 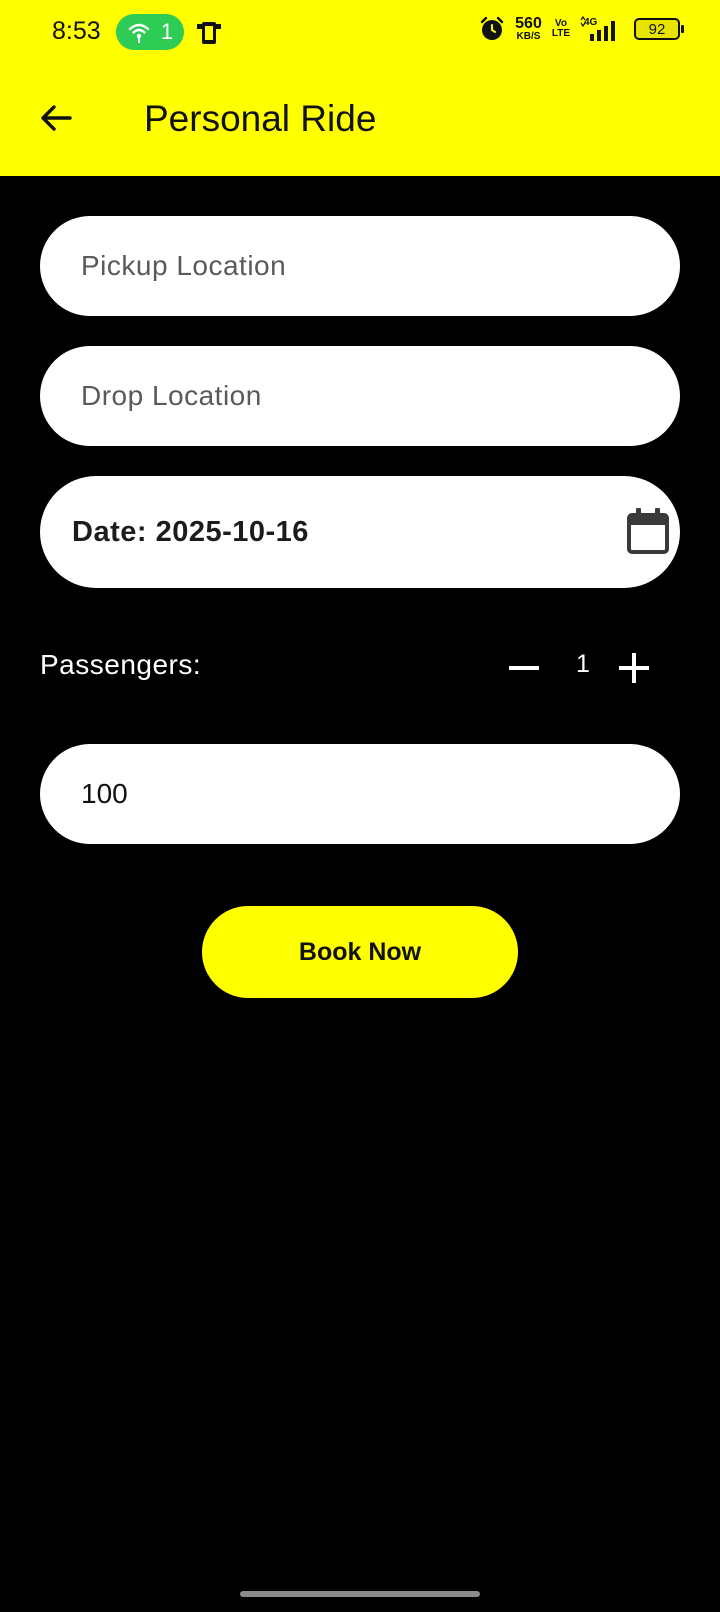 I want to click on pickup-location-field, so click(x=360, y=266).